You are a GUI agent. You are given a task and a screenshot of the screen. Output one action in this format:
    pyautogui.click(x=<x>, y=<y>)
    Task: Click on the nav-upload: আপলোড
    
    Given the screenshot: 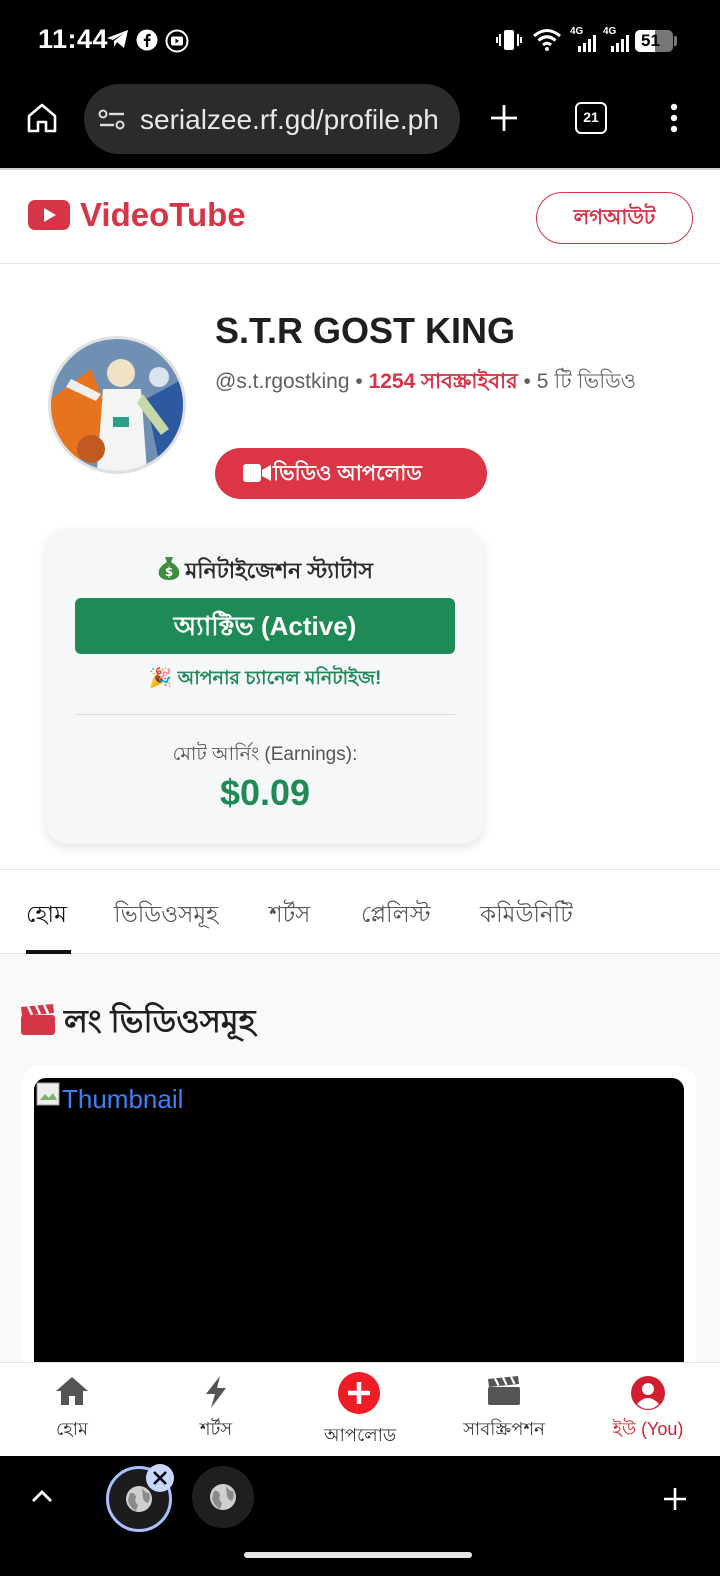 What is the action you would take?
    pyautogui.click(x=360, y=1410)
    